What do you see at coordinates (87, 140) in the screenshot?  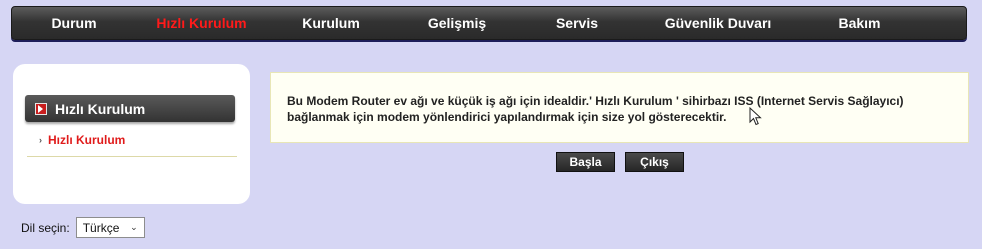 I see `sidebar-item-label: Hızlı Kurulum` at bounding box center [87, 140].